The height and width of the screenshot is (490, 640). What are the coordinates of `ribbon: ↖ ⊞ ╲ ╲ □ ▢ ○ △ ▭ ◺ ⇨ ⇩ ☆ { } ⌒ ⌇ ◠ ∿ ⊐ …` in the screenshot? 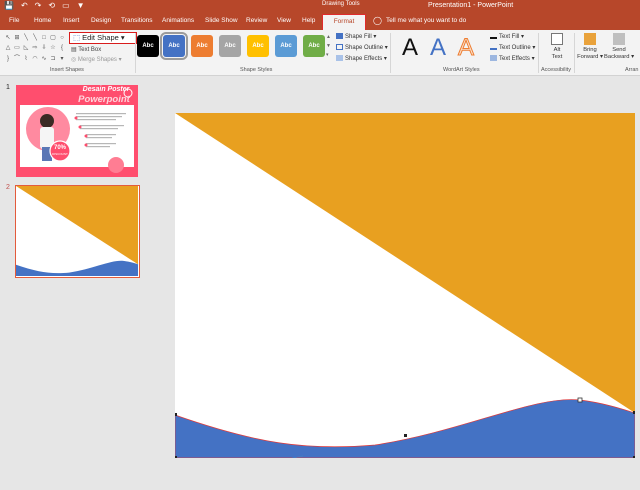 It's located at (320, 53).